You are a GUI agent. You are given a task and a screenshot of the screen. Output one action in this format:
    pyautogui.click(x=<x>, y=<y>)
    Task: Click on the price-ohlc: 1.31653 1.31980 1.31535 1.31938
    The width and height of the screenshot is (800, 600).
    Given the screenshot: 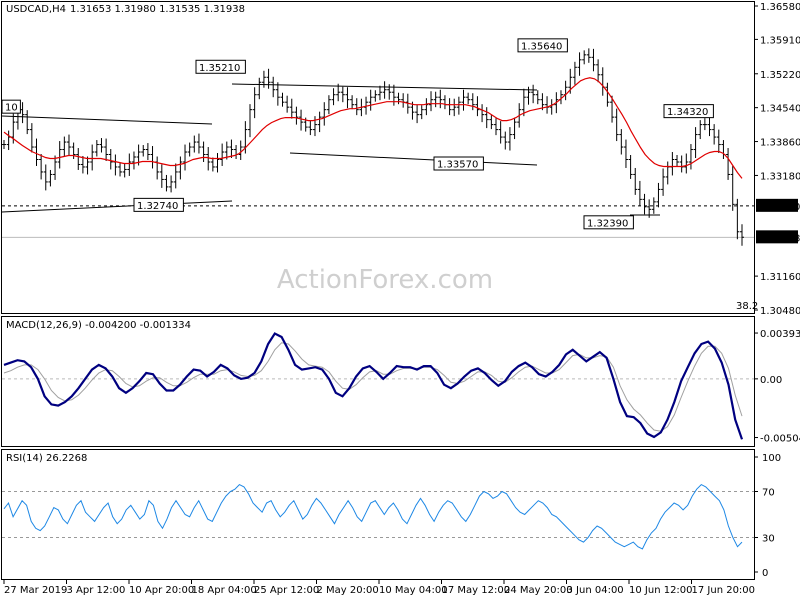 What is the action you would take?
    pyautogui.click(x=157, y=9)
    